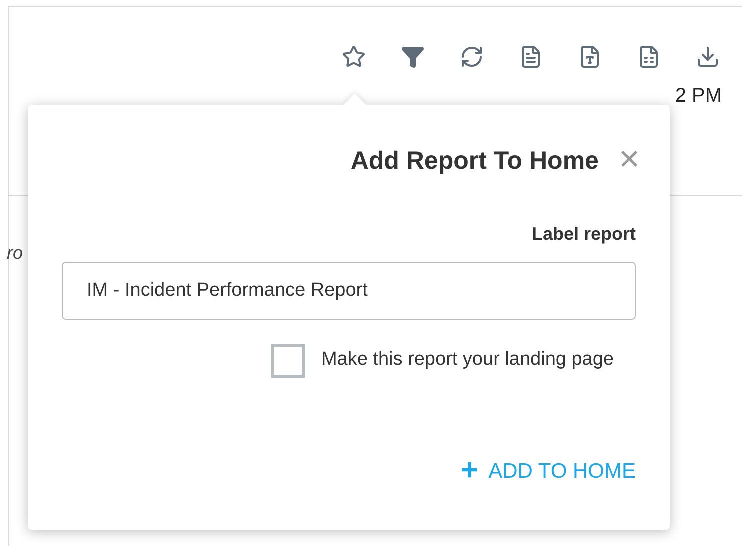 The image size is (742, 546). What do you see at coordinates (471, 57) in the screenshot?
I see `refresh-icon` at bounding box center [471, 57].